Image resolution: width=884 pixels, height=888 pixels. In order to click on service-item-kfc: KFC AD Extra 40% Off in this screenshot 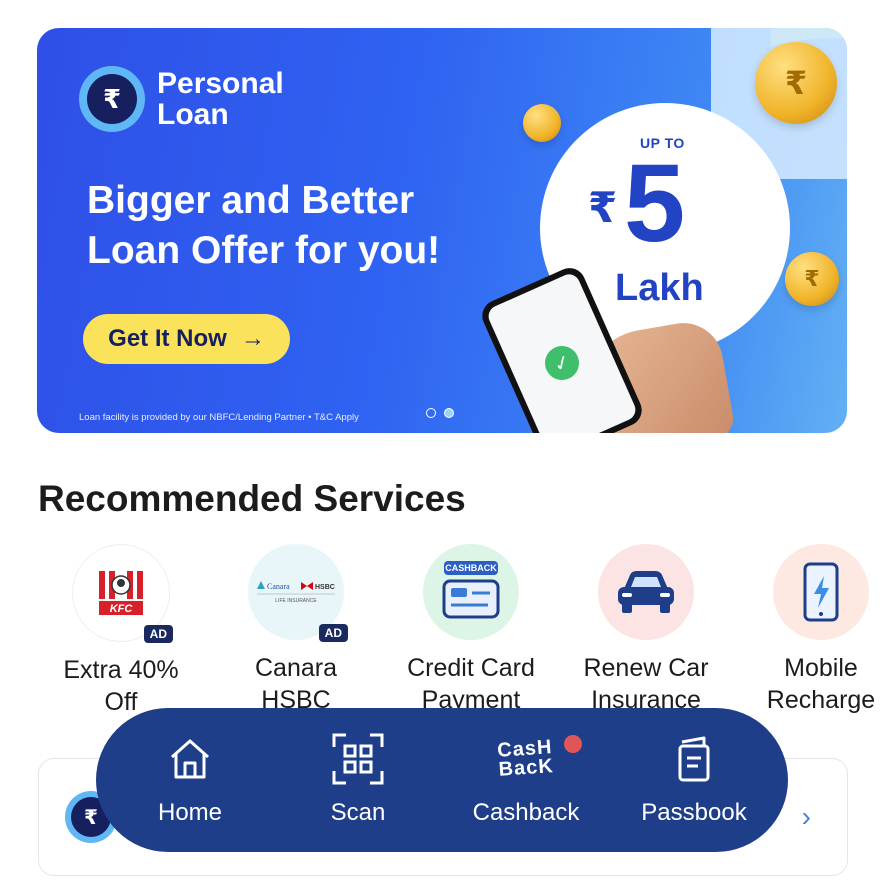, I will do `click(121, 631)`.